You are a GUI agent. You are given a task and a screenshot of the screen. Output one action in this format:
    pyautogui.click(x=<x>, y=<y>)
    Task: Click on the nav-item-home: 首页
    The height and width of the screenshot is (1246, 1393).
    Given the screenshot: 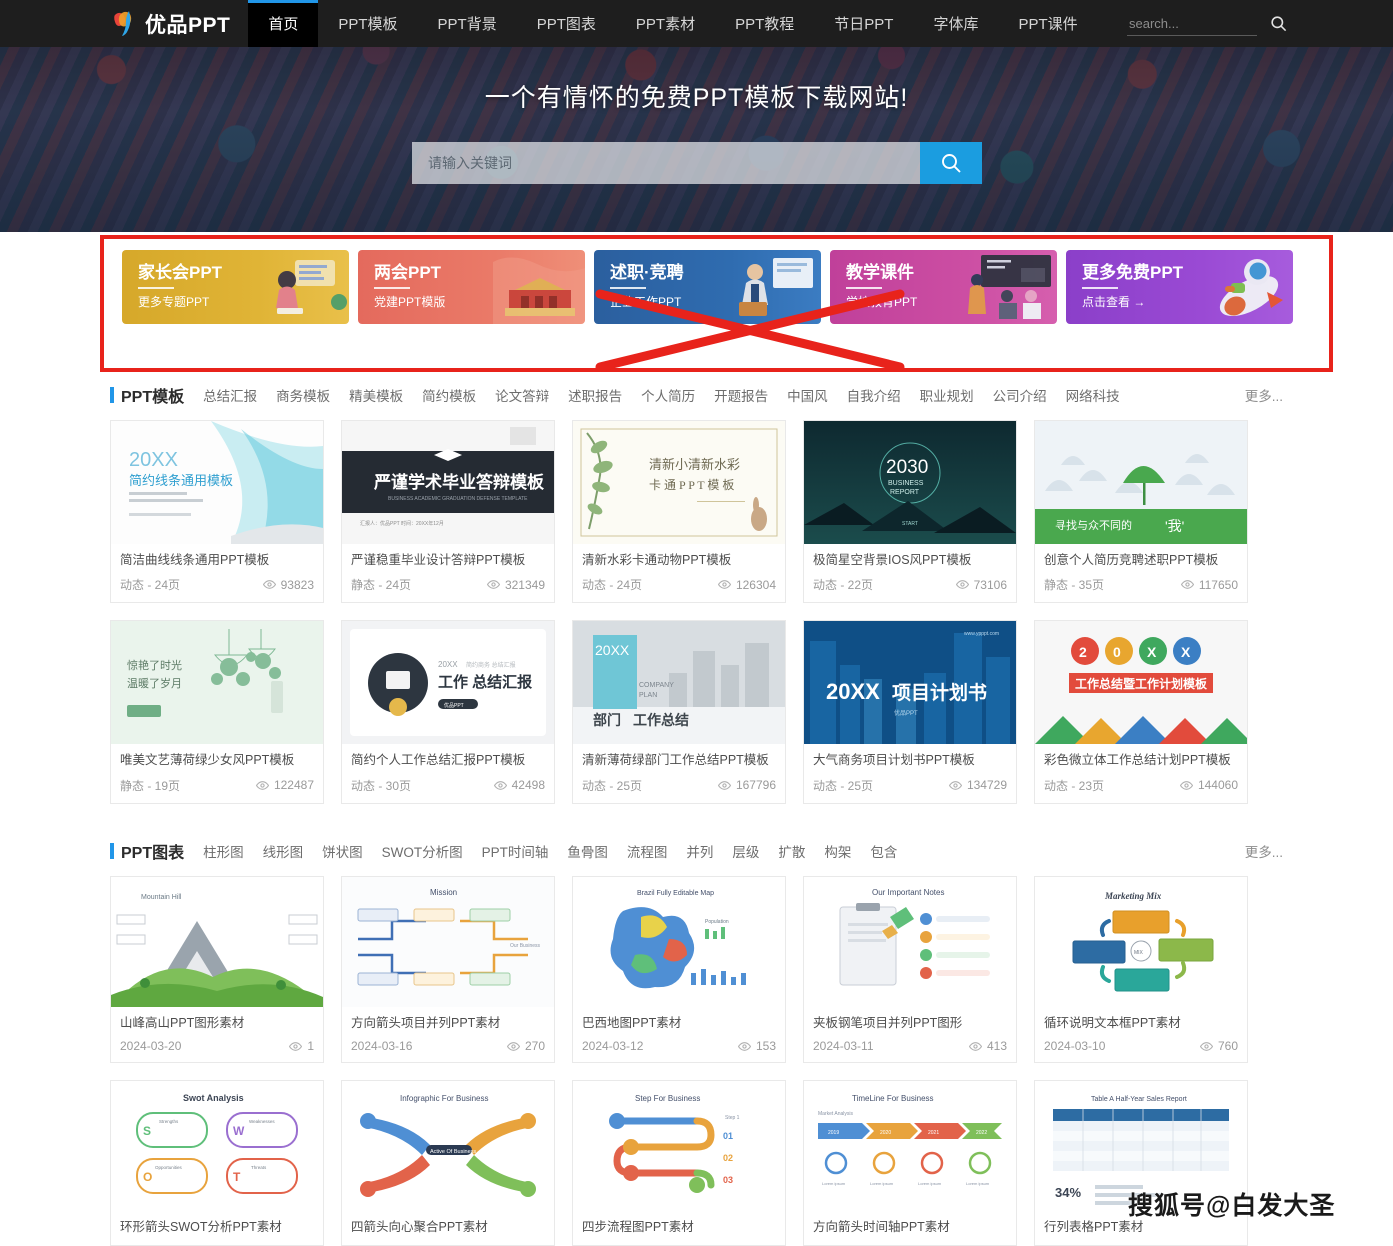 What is the action you would take?
    pyautogui.click(x=283, y=23)
    